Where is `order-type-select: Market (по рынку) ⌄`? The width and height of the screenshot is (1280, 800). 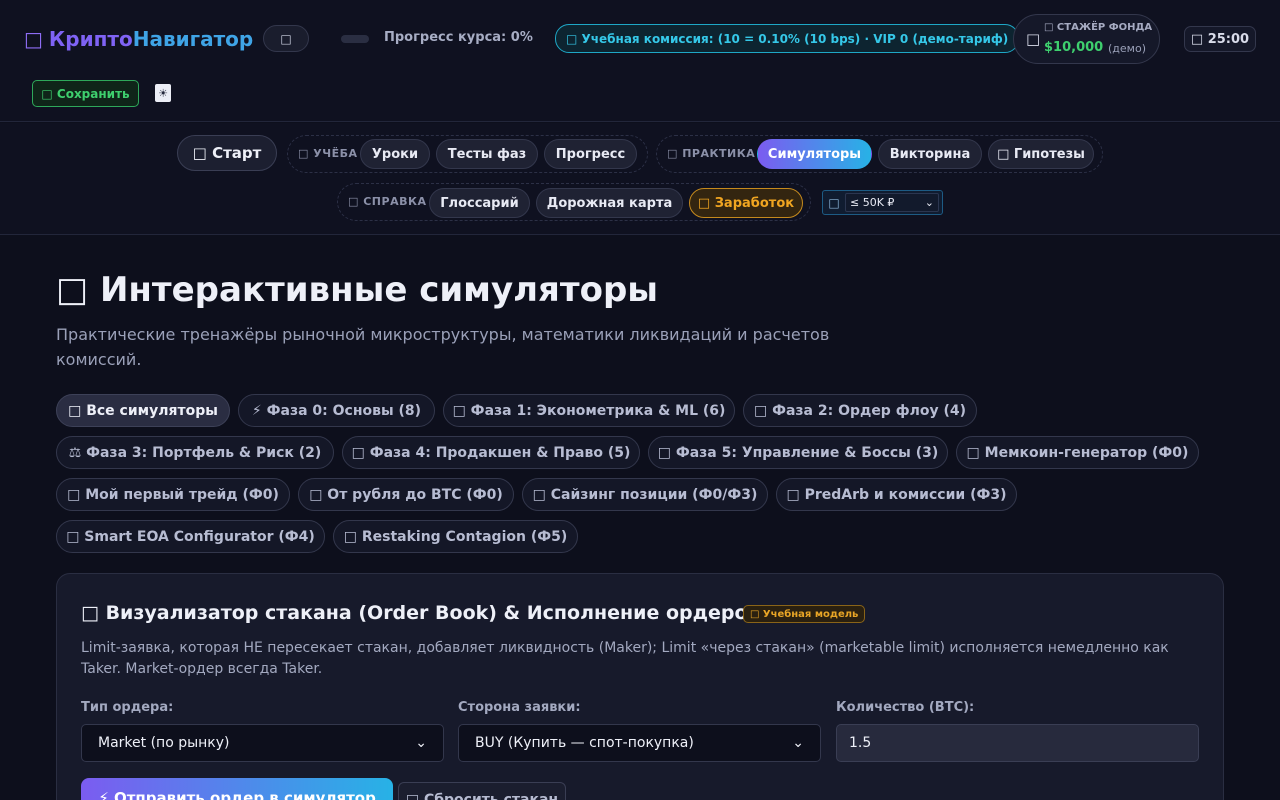
order-type-select: Market (по рынку) ⌄ is located at coordinates (262, 743).